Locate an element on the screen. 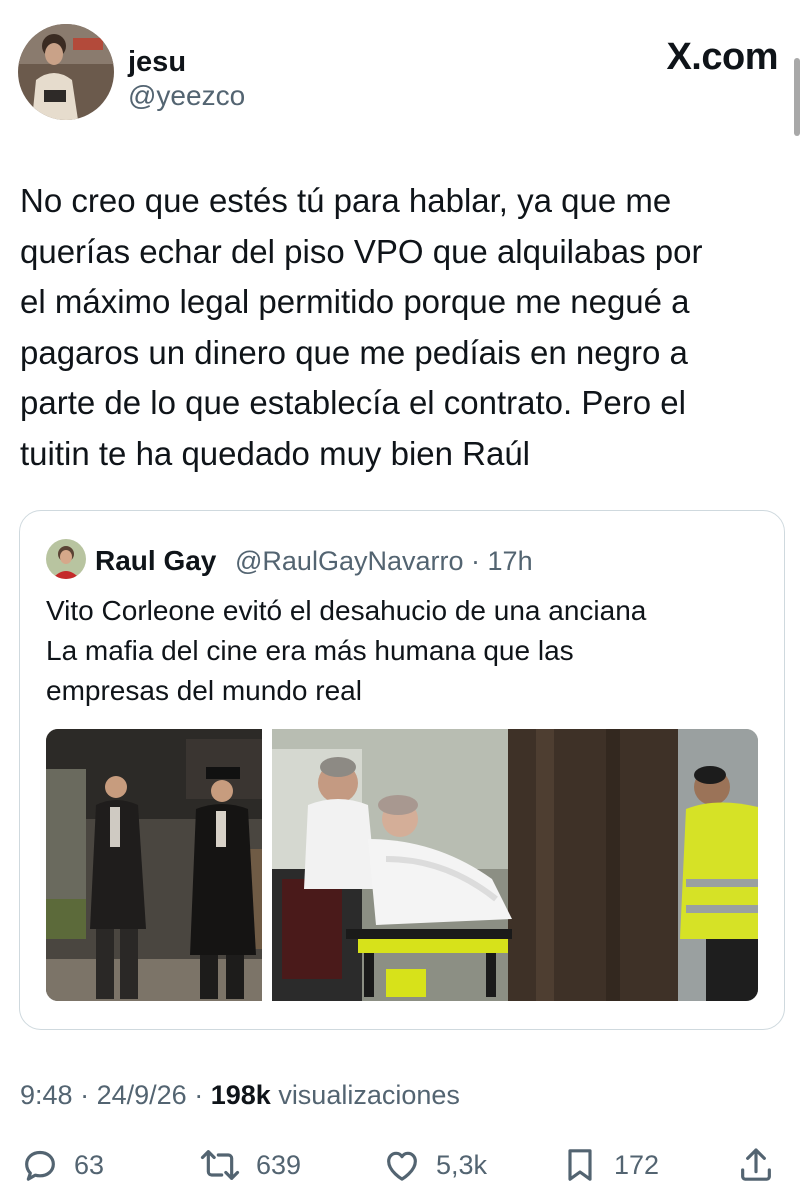 Image resolution: width=804 pixels, height=1200 pixels. share-icon is located at coordinates (756, 1165).